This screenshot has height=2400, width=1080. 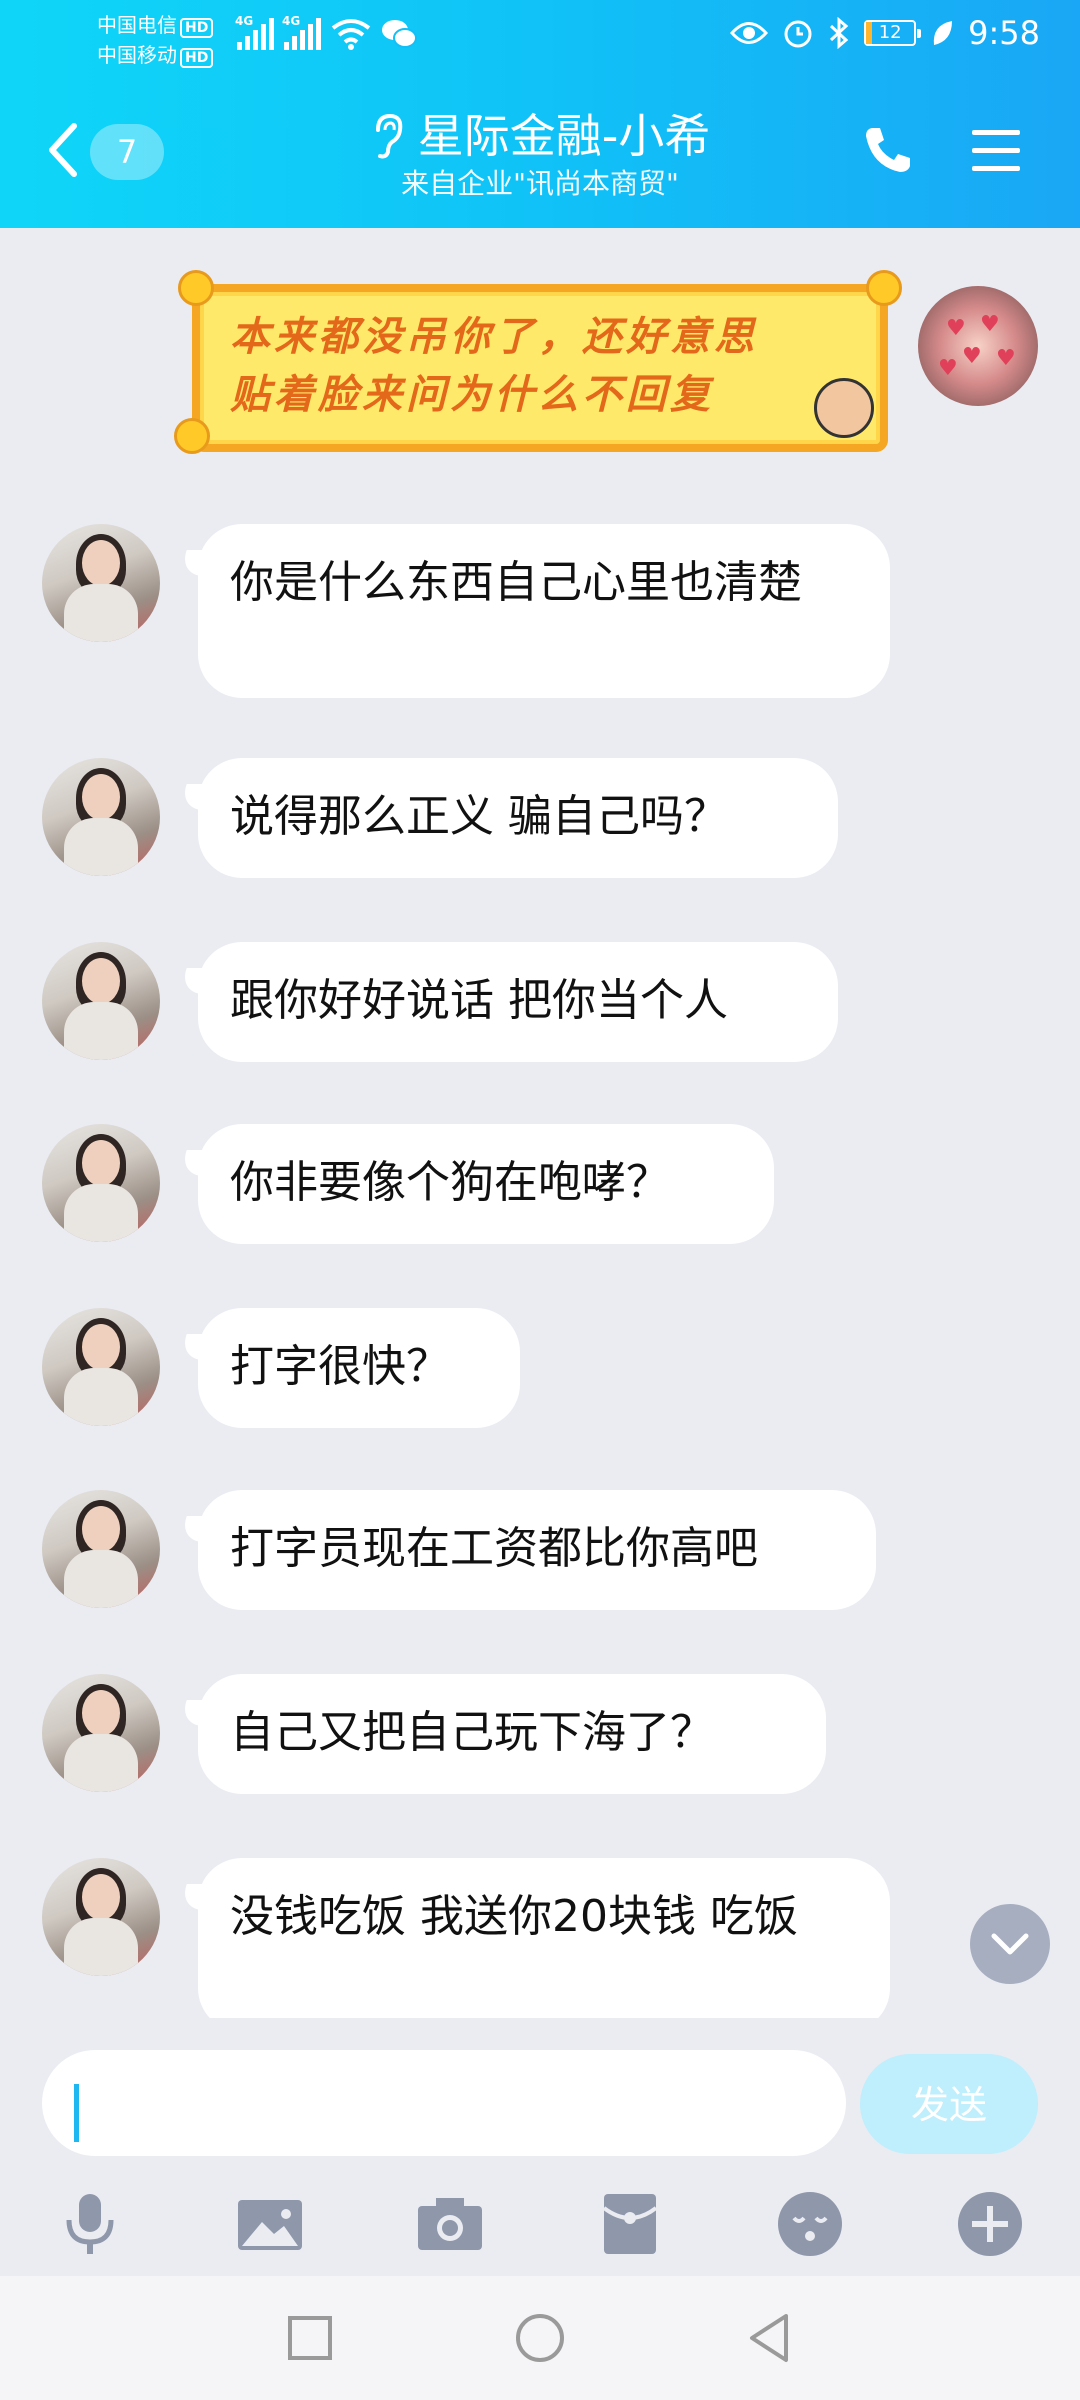 I want to click on eye-icon, so click(x=749, y=33).